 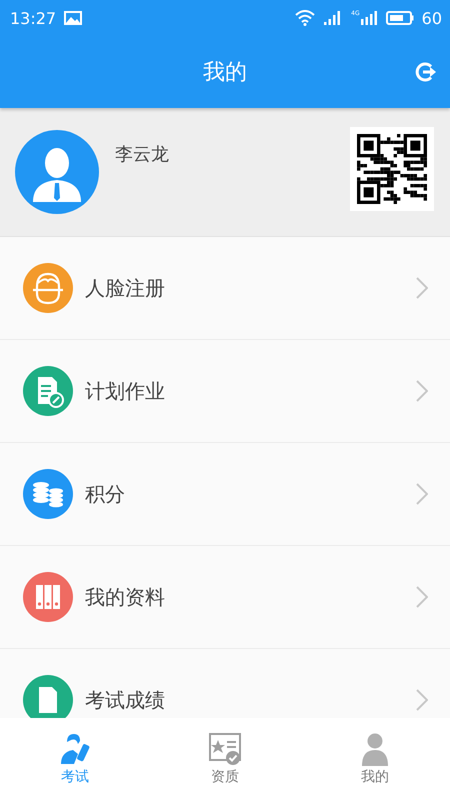 I want to click on status-time: 13:27, so click(x=33, y=18).